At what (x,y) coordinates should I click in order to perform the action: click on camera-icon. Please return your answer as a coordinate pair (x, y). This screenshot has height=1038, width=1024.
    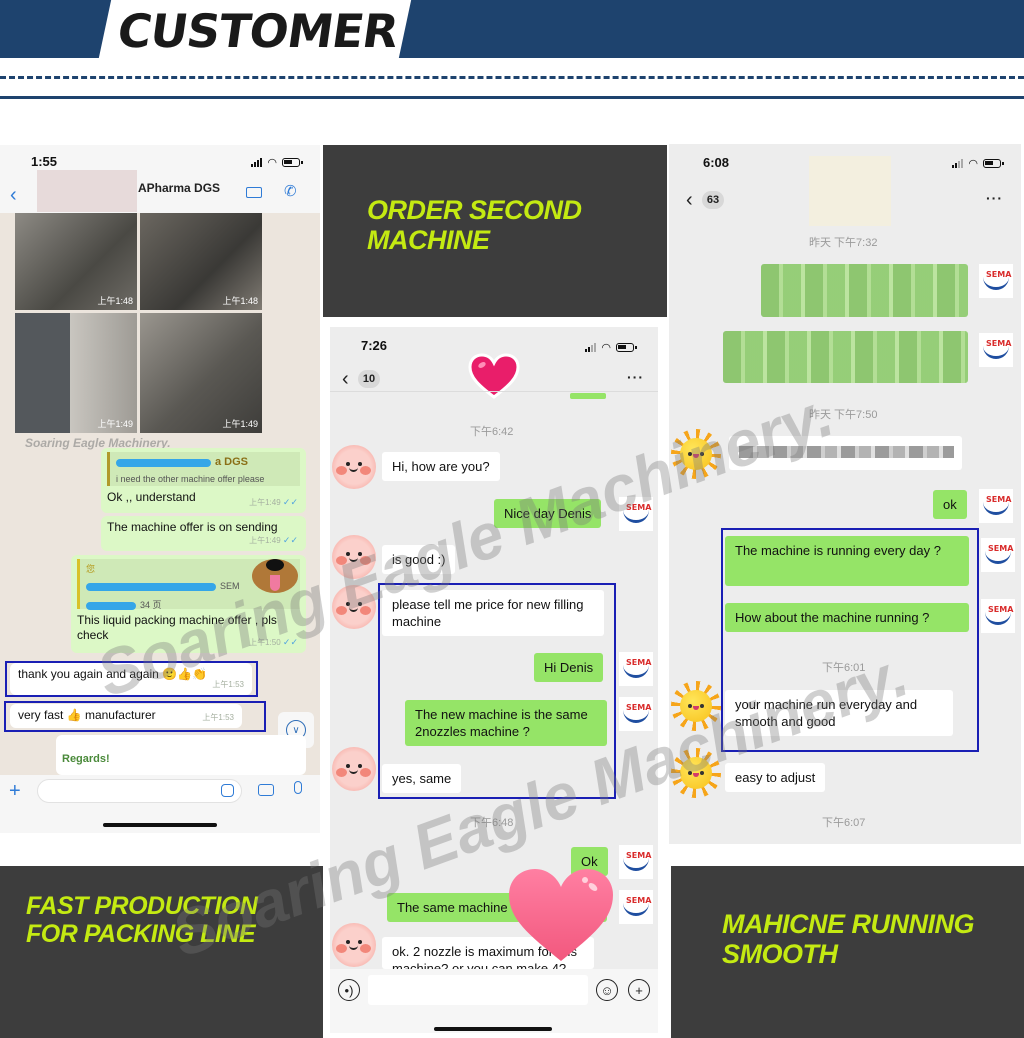
    Looking at the image, I should click on (266, 790).